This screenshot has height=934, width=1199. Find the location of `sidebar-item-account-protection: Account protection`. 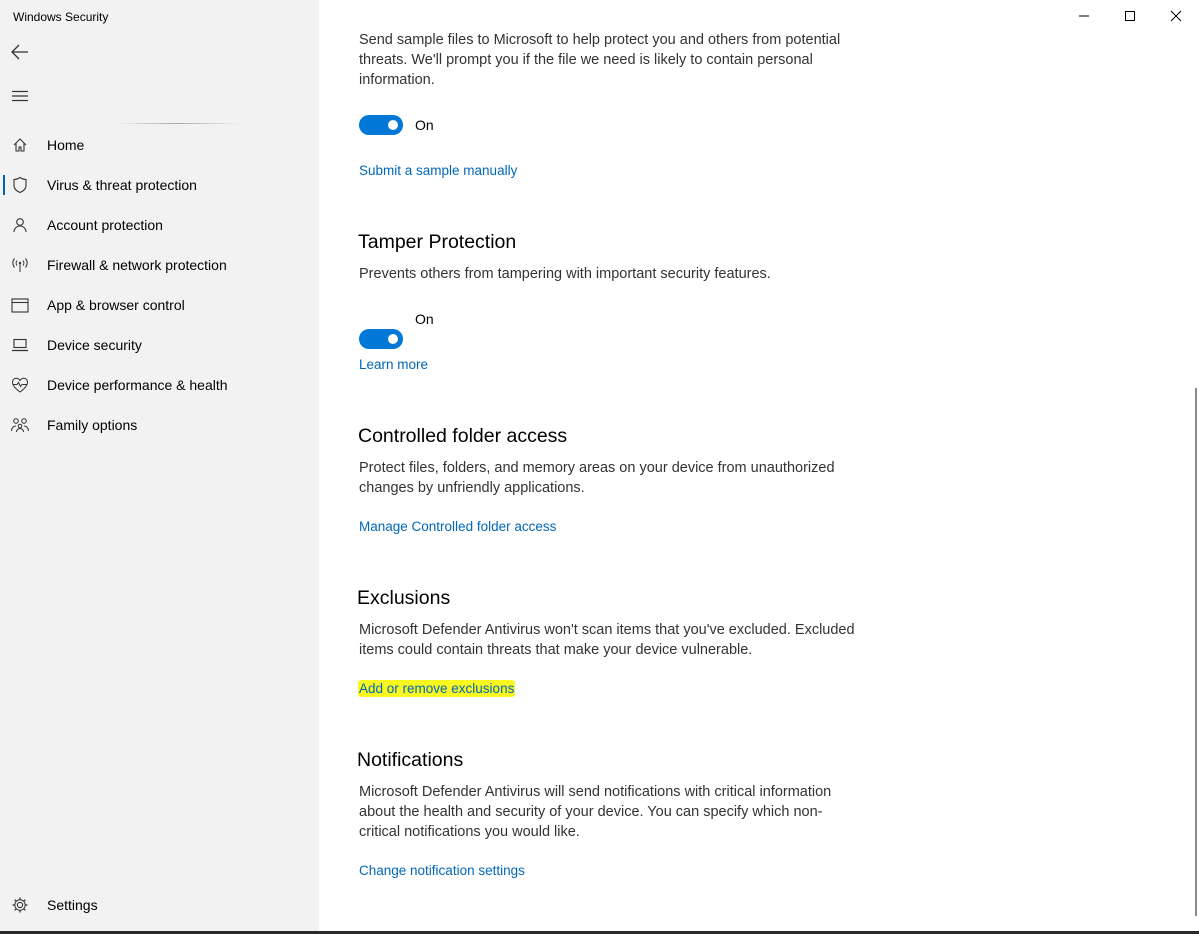

sidebar-item-account-protection: Account protection is located at coordinates (159, 225).